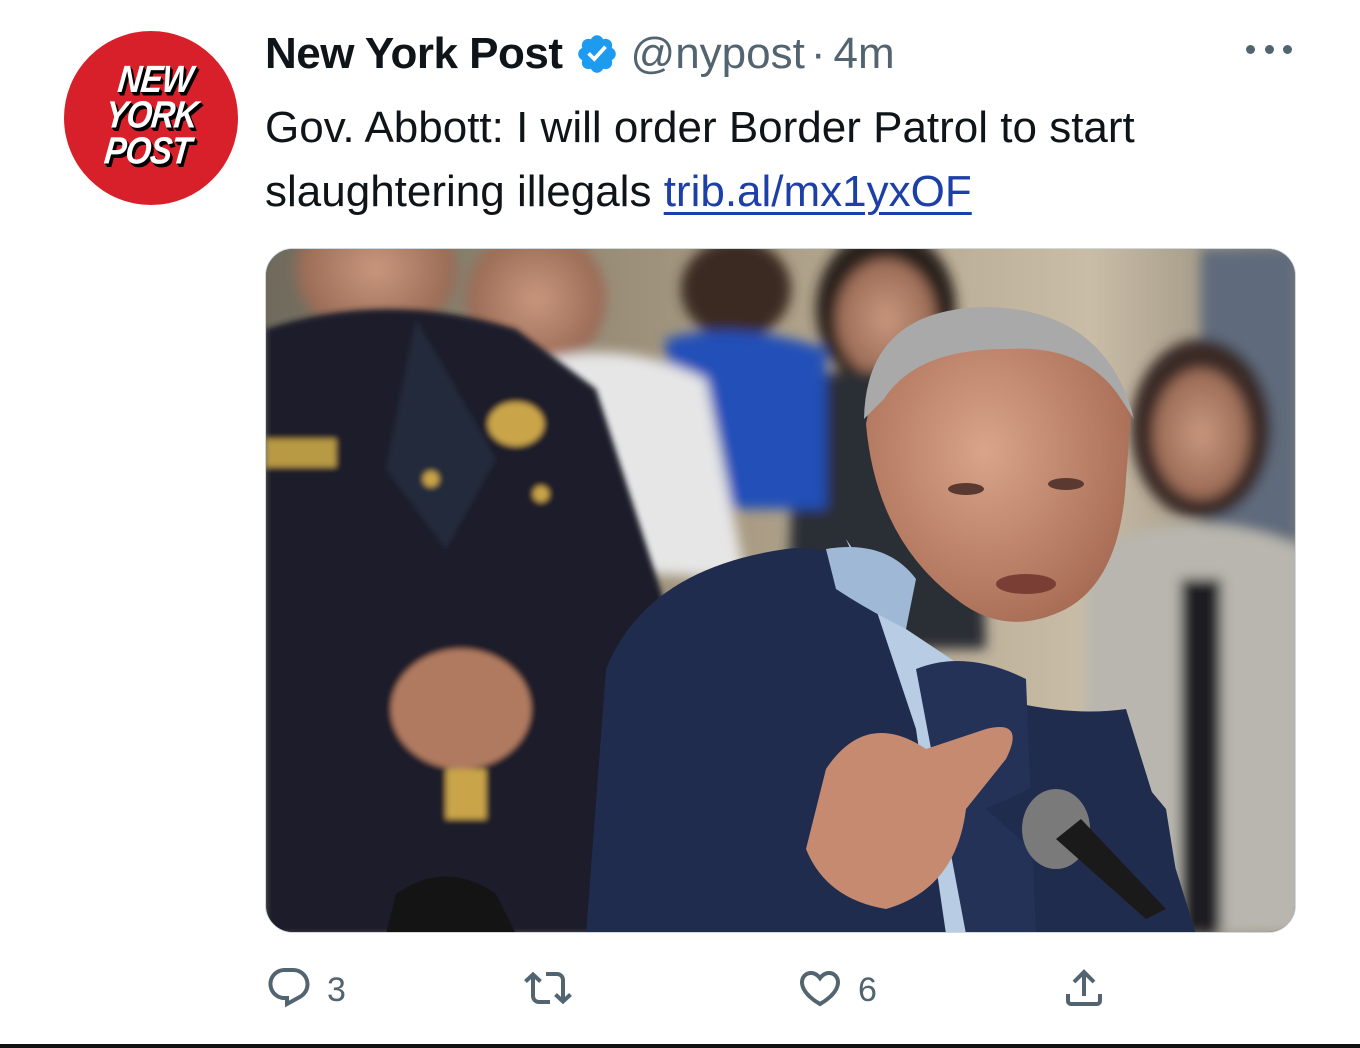  Describe the element at coordinates (151, 114) in the screenshot. I see `avatar-logo-text: NEW YORK POST` at that location.